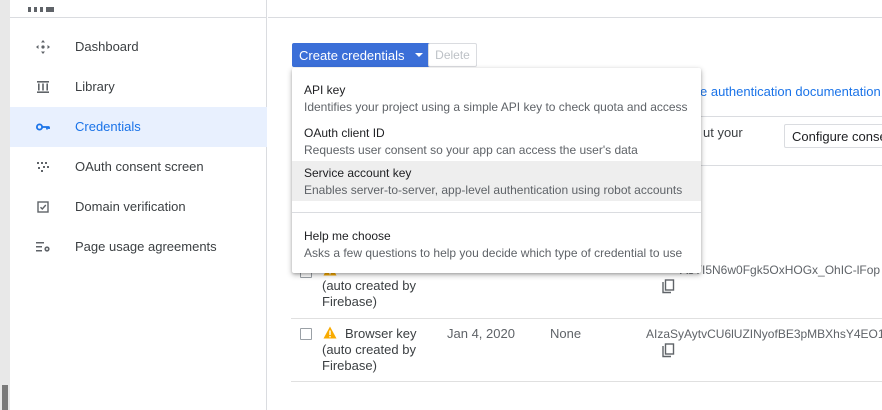 This screenshot has height=410, width=882. What do you see at coordinates (347, 236) in the screenshot?
I see `menu-item-title: Help me choose` at bounding box center [347, 236].